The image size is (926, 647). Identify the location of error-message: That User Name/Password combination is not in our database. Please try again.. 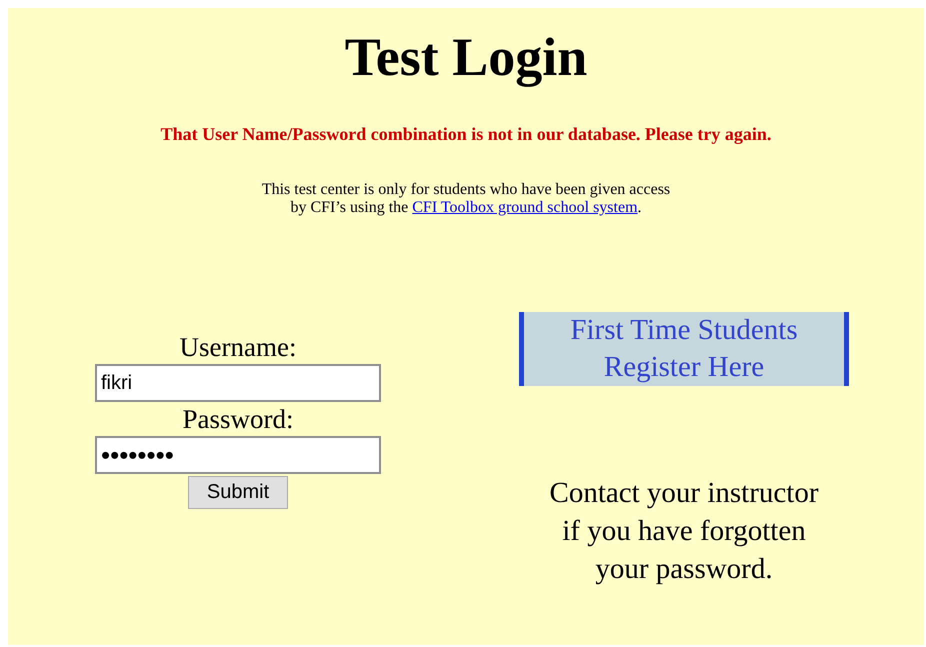
(466, 134).